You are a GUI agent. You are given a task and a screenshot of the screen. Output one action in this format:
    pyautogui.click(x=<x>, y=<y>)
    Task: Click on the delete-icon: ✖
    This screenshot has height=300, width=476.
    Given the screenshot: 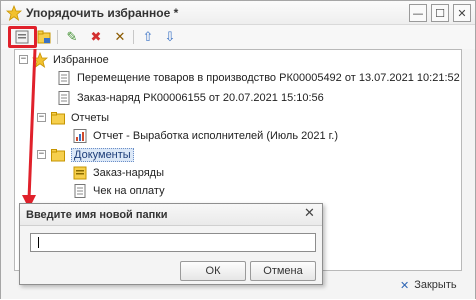 What is the action you would take?
    pyautogui.click(x=96, y=37)
    